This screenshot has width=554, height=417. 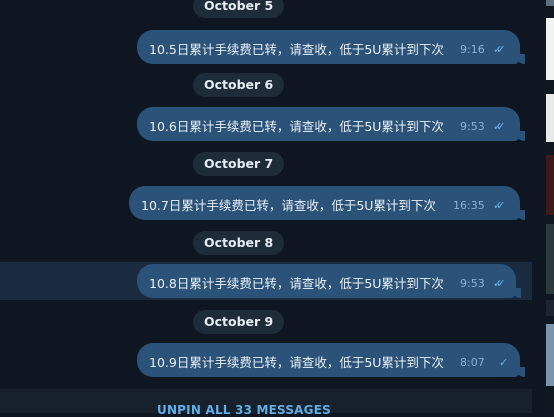 What do you see at coordinates (266, 402) in the screenshot?
I see `pinned-bar: UNPIN ALL 33 MESSAGES` at bounding box center [266, 402].